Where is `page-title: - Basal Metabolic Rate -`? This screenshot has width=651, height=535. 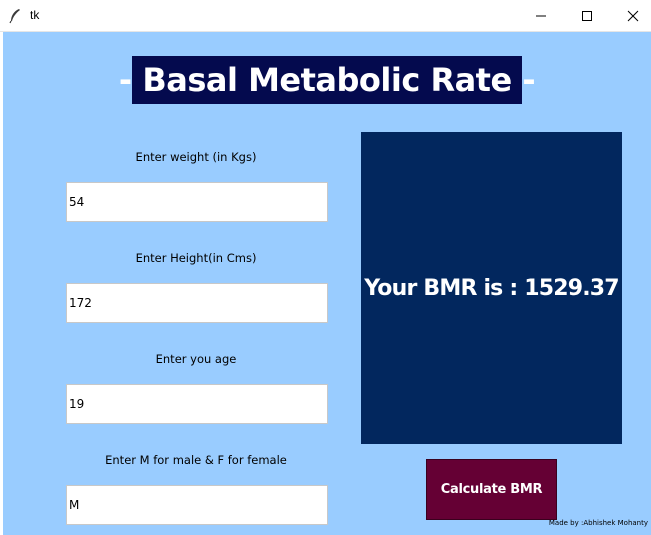 page-title: - Basal Metabolic Rate - is located at coordinates (327, 80).